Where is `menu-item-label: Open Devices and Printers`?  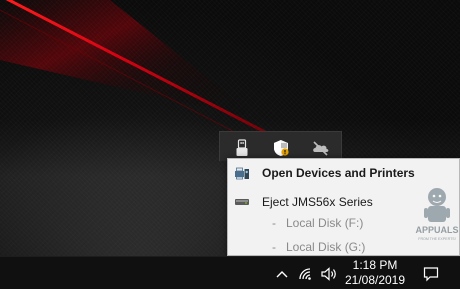 menu-item-label: Open Devices and Printers is located at coordinates (338, 173).